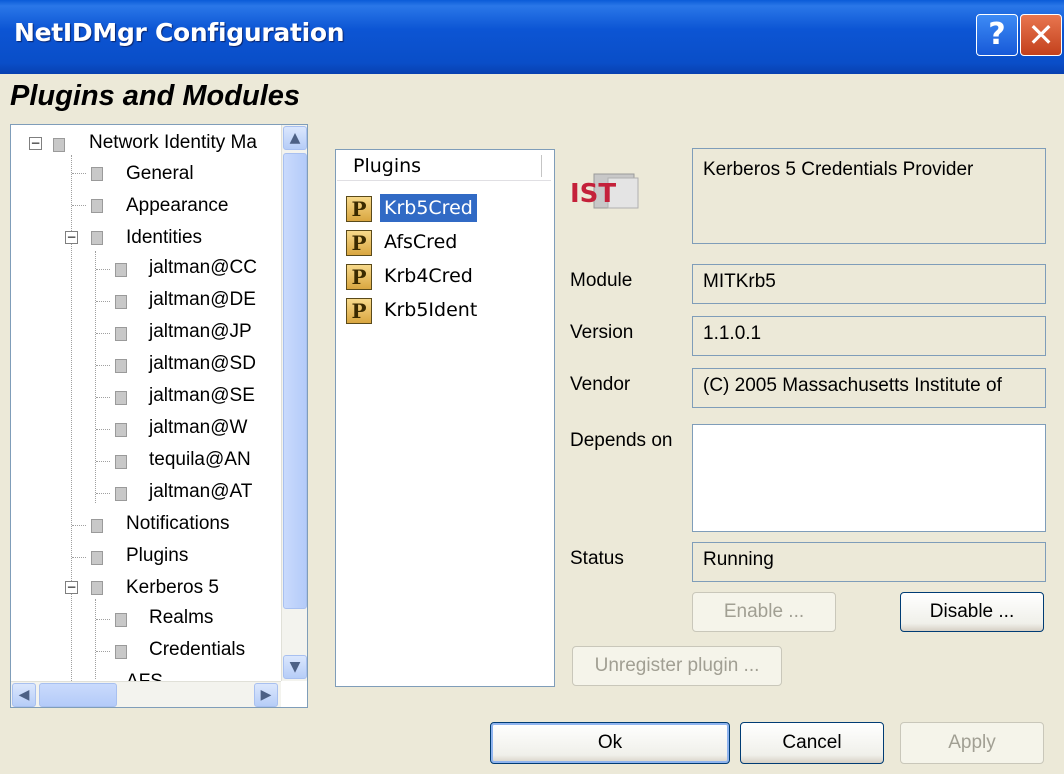 The height and width of the screenshot is (774, 1064). What do you see at coordinates (444, 166) in the screenshot?
I see `plugins-column-header: Plugins` at bounding box center [444, 166].